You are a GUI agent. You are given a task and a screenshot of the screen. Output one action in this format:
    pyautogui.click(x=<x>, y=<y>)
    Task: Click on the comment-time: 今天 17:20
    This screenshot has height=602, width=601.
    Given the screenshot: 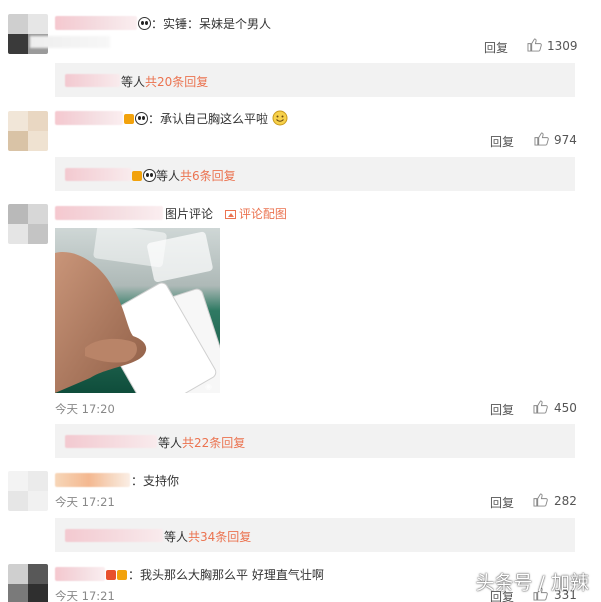 What is the action you would take?
    pyautogui.click(x=85, y=409)
    